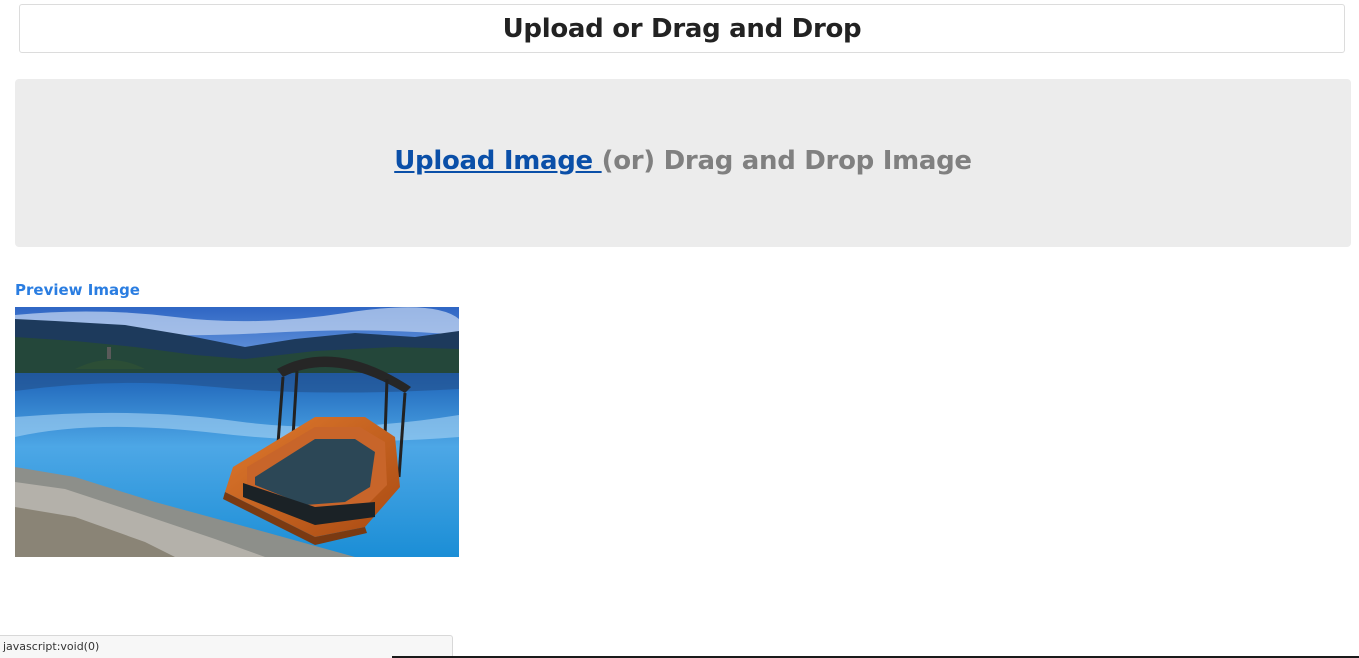  What do you see at coordinates (497, 161) in the screenshot?
I see `upload-image-link: Upload Image` at bounding box center [497, 161].